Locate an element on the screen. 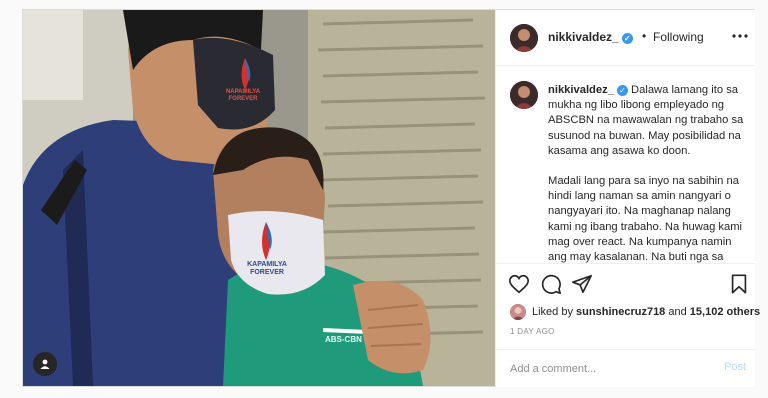  likes-count: 15,102 others is located at coordinates (725, 312).